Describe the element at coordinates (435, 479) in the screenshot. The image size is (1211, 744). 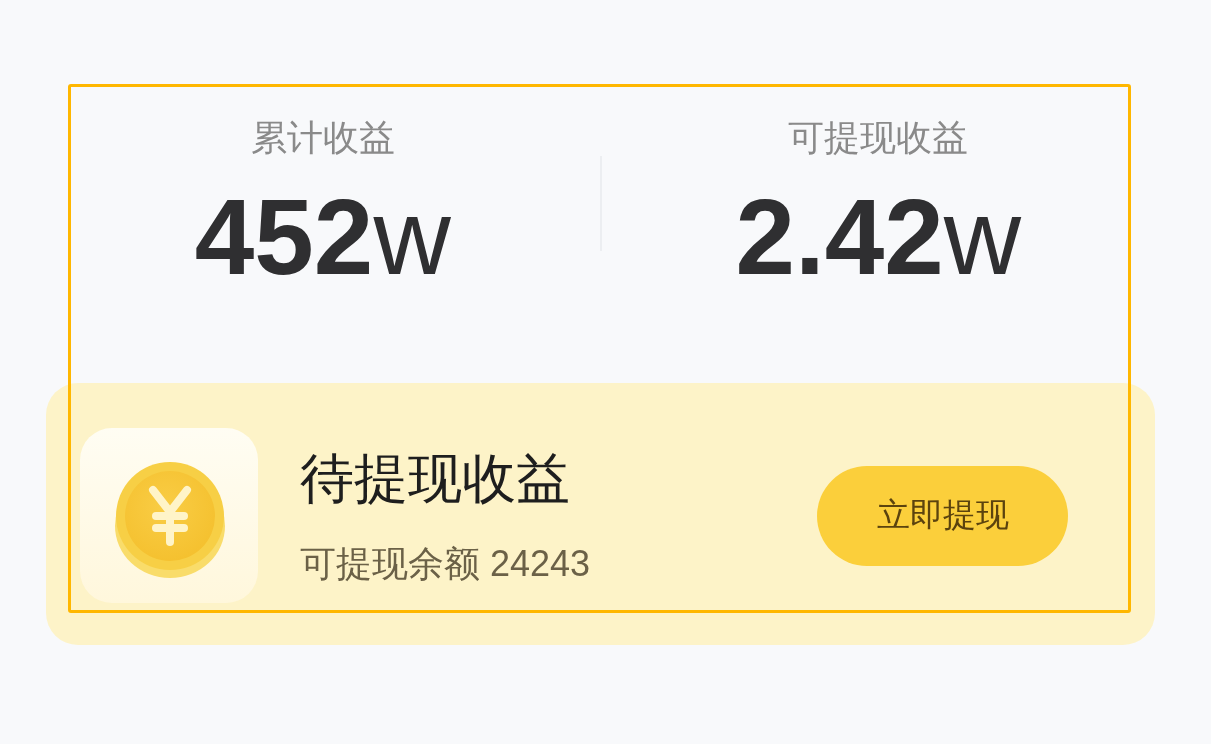
I see `pending-earnings-title: 待提现收益` at that location.